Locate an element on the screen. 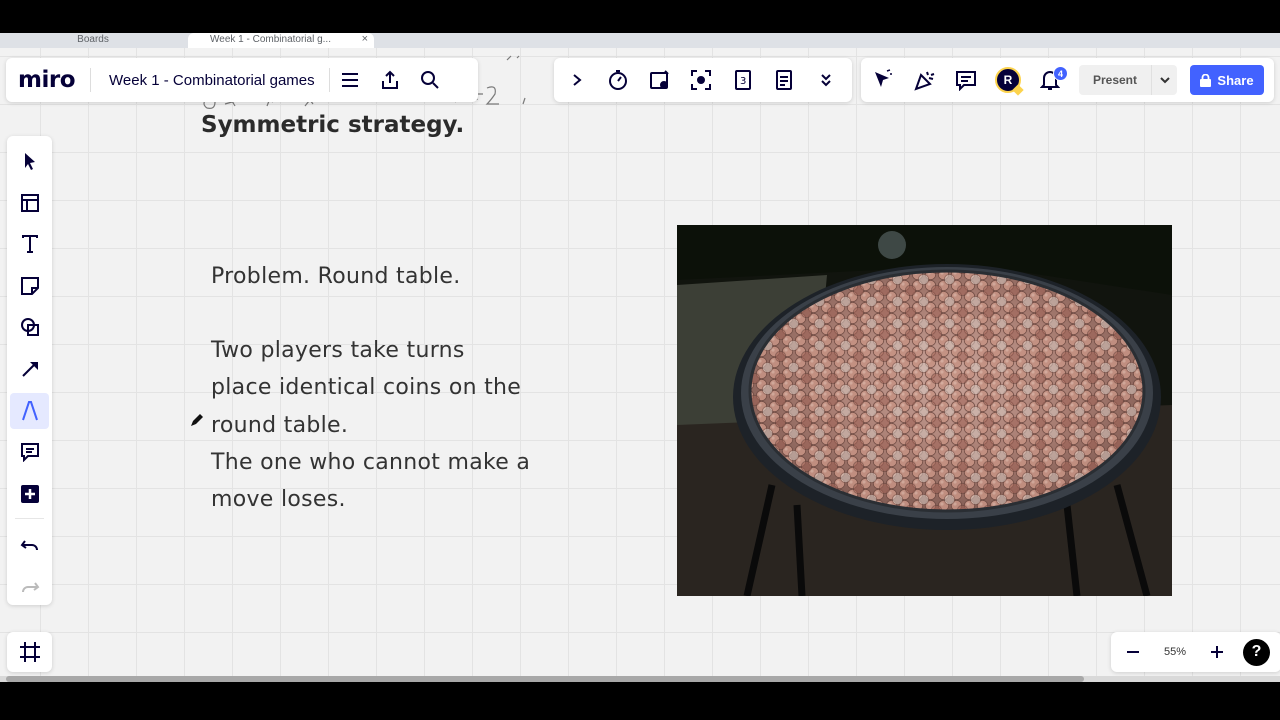 The image size is (1280, 720). attention-icon is located at coordinates (702, 80).